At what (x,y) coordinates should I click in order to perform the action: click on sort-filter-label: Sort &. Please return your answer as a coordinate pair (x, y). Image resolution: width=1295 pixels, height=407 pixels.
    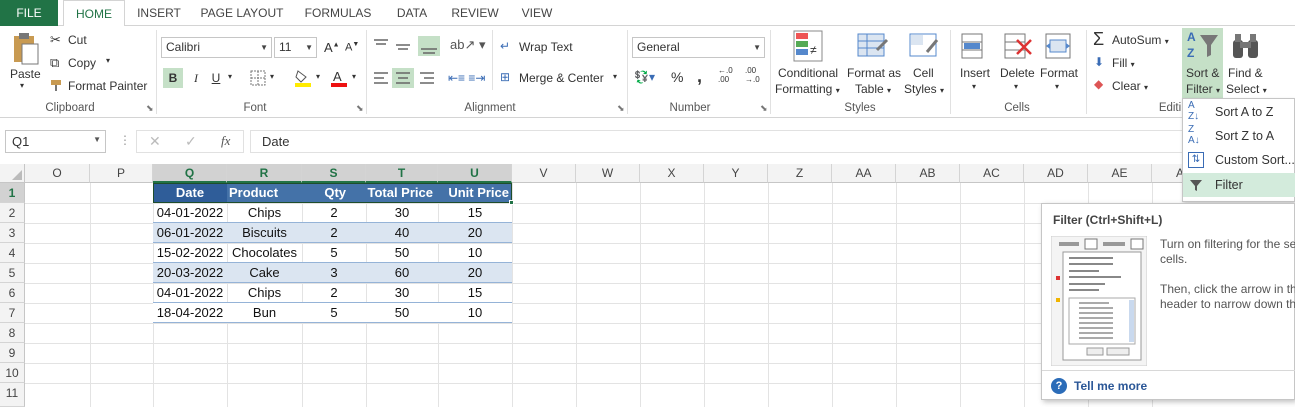
    Looking at the image, I should click on (1202, 73).